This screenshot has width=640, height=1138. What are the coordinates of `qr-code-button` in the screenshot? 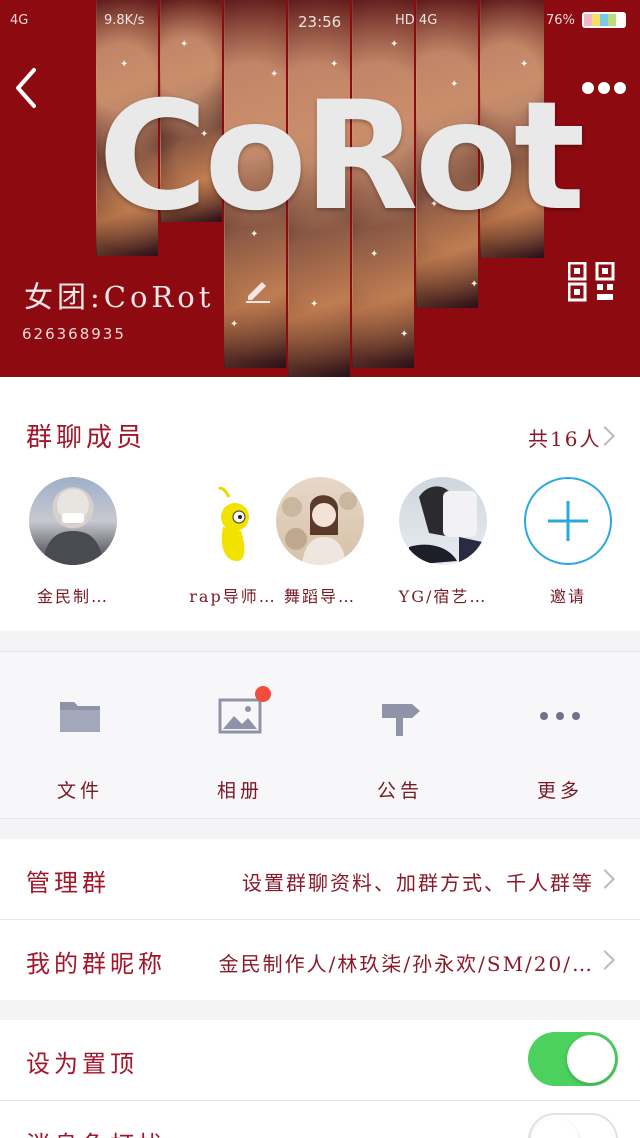 It's located at (593, 281).